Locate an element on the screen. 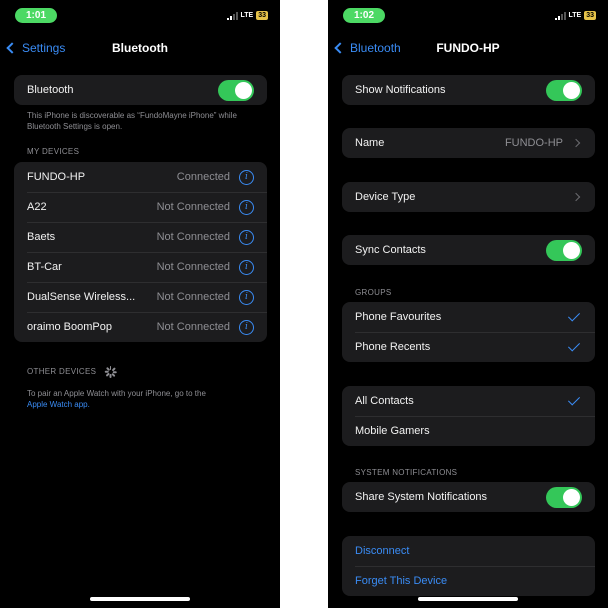  show-notifications-row: Show Notifications is located at coordinates (468, 90).